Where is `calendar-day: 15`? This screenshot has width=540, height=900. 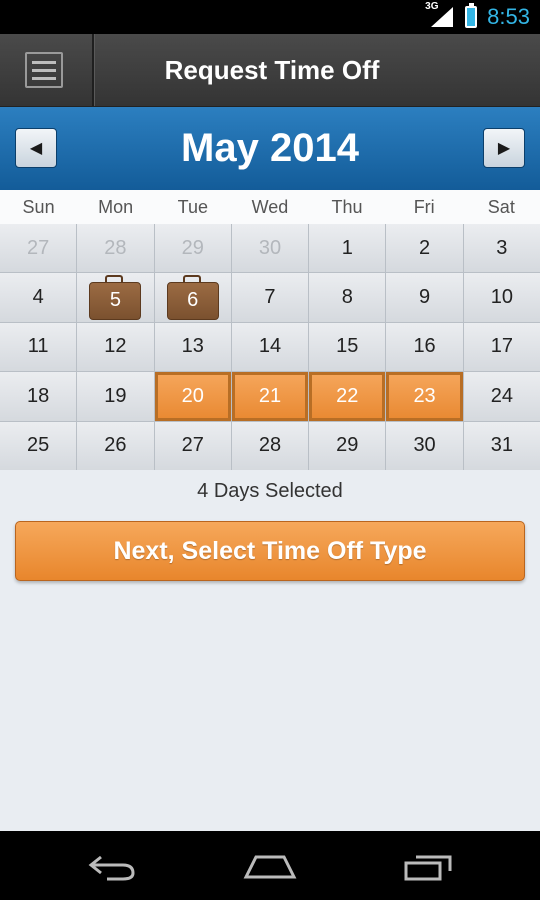 calendar-day: 15 is located at coordinates (347, 347).